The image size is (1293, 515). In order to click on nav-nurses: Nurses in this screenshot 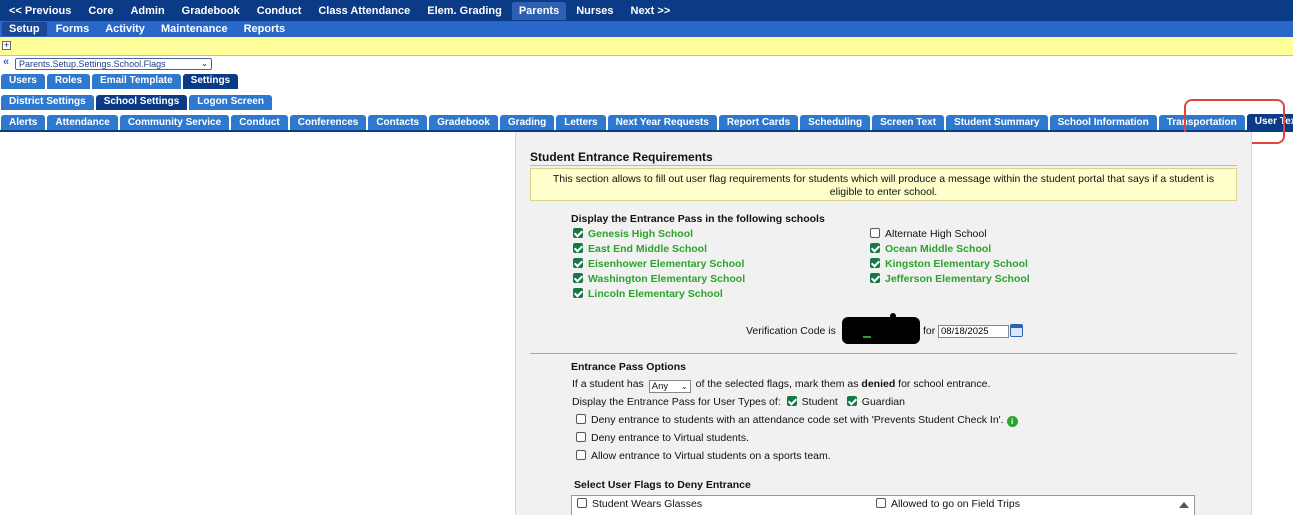, I will do `click(594, 11)`.